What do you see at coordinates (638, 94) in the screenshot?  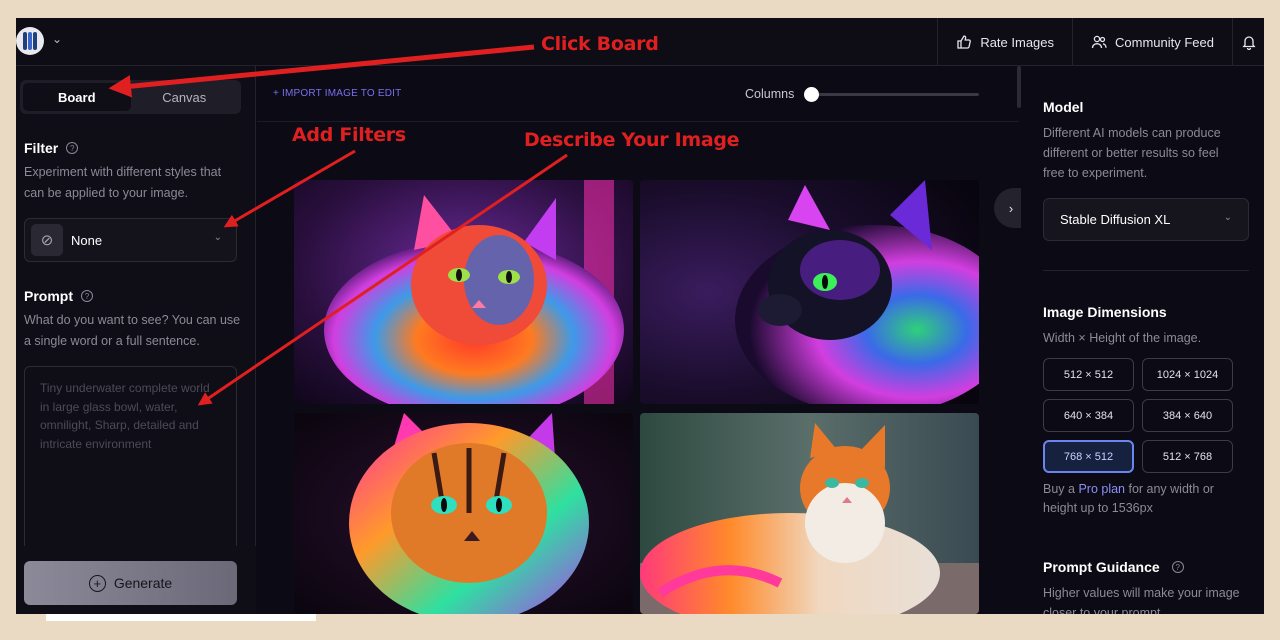 I see `board-toolbar: + IMPORT IMAGE TO EDIT Columns` at bounding box center [638, 94].